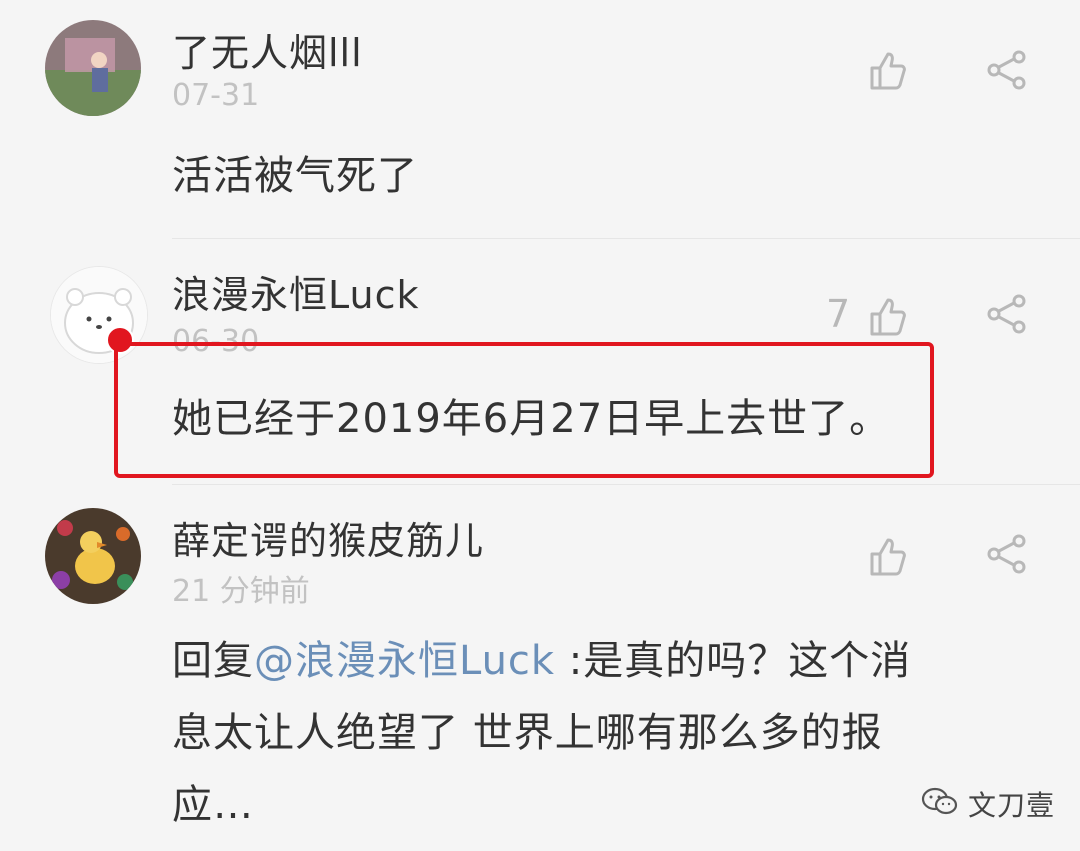 This screenshot has width=1080, height=851. I want to click on comment-username: 了无人烟lll, so click(267, 49).